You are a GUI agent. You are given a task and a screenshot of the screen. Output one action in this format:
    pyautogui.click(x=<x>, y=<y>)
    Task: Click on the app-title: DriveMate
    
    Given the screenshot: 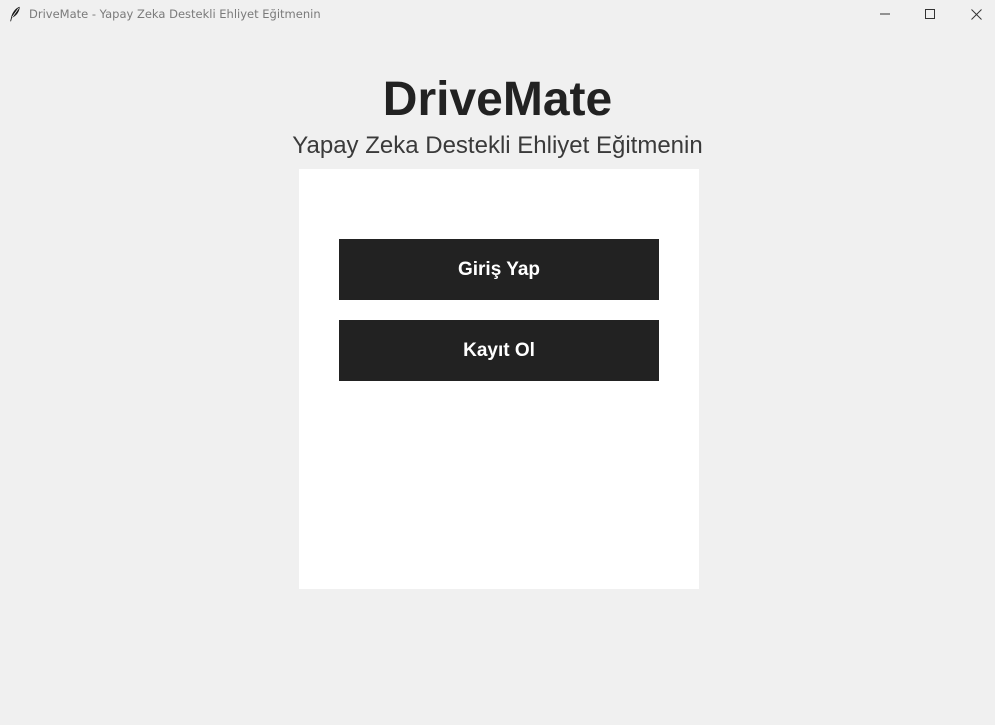 What is the action you would take?
    pyautogui.click(x=497, y=99)
    